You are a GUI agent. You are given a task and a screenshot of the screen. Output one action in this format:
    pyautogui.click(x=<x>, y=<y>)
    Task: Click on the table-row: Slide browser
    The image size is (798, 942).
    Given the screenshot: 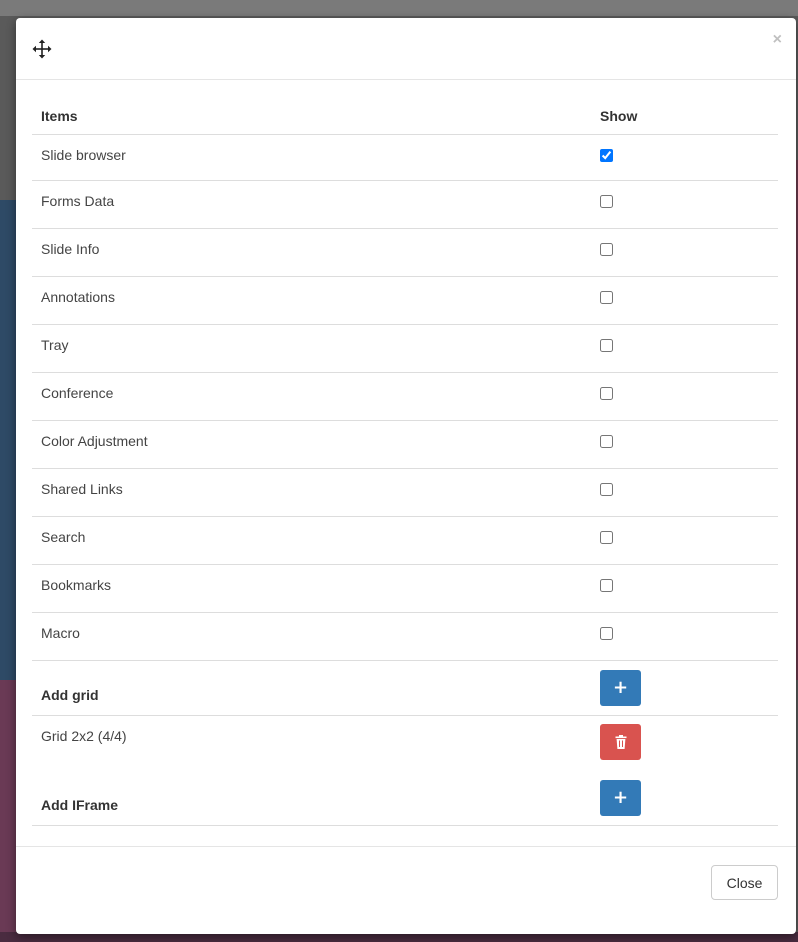 What is the action you would take?
    pyautogui.click(x=405, y=157)
    